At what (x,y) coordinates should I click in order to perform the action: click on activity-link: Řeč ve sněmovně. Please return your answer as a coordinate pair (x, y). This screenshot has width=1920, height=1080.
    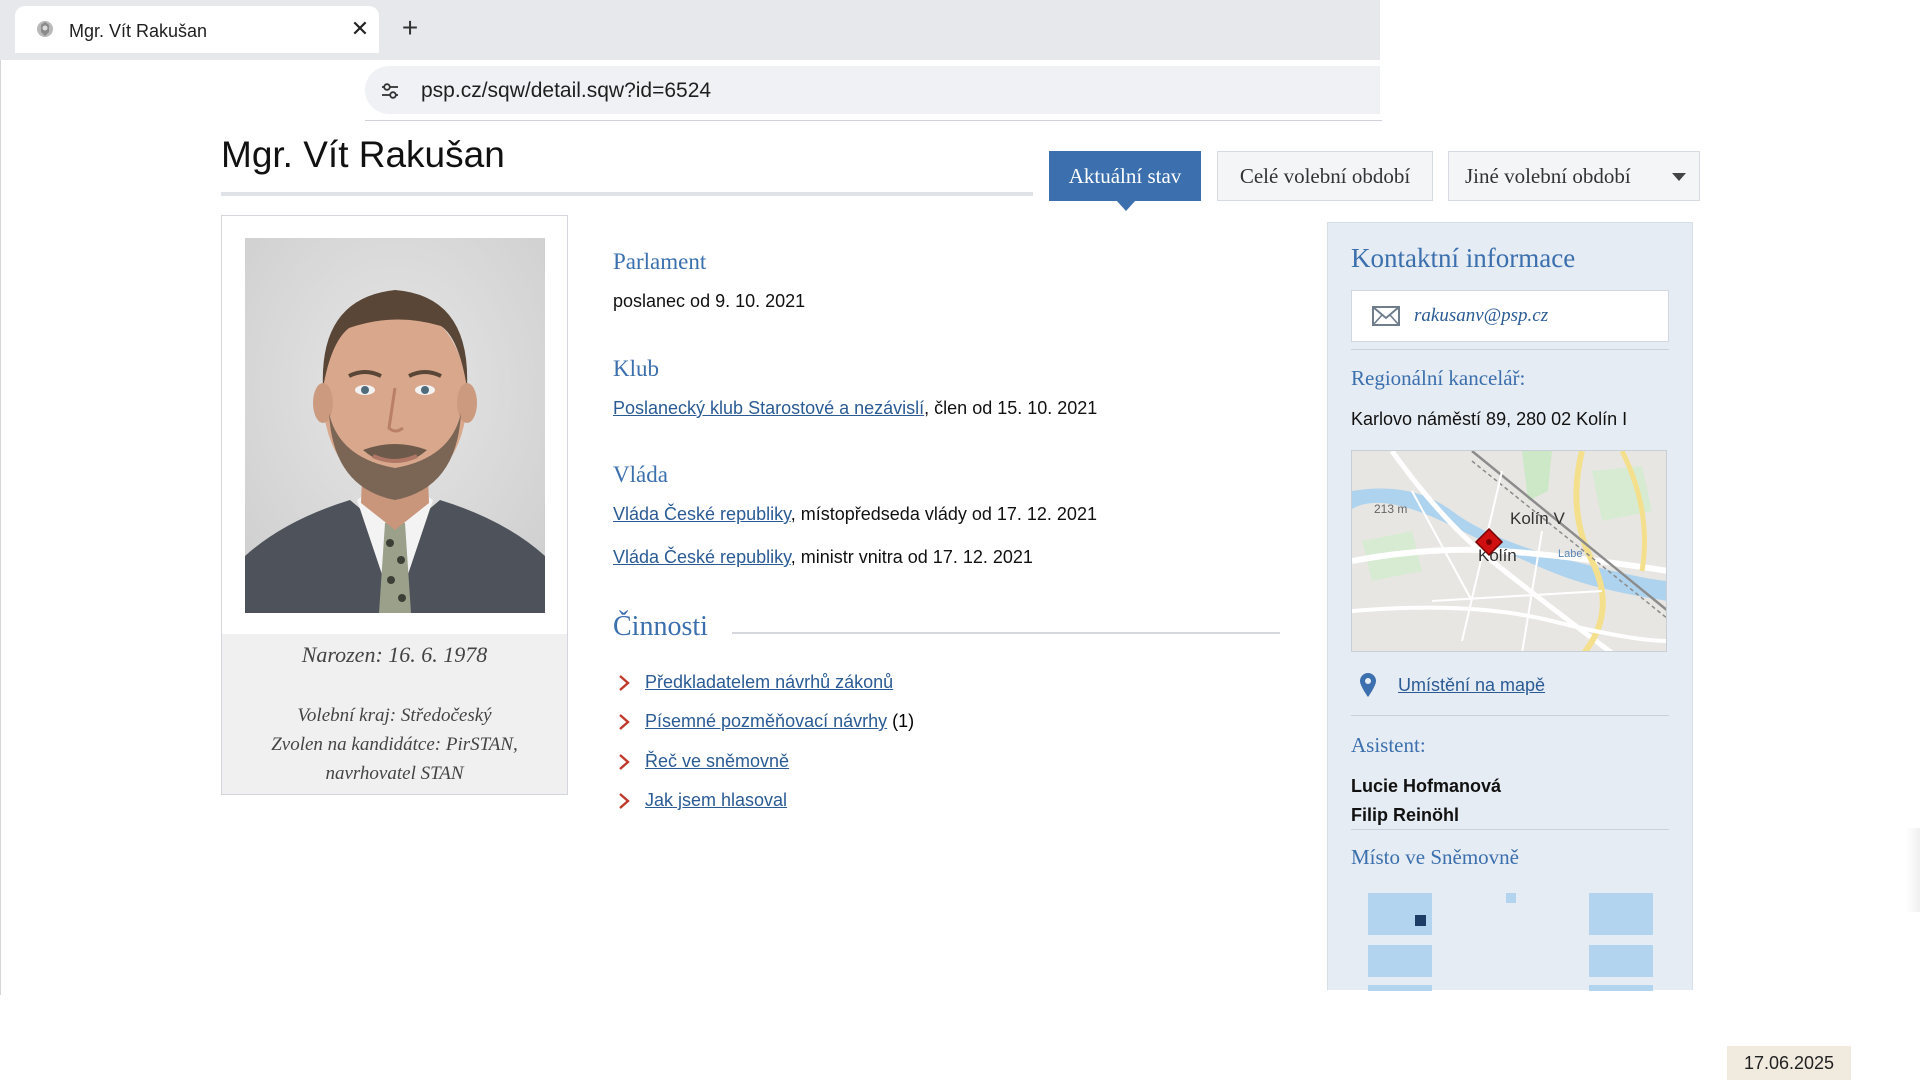
    Looking at the image, I should click on (717, 761).